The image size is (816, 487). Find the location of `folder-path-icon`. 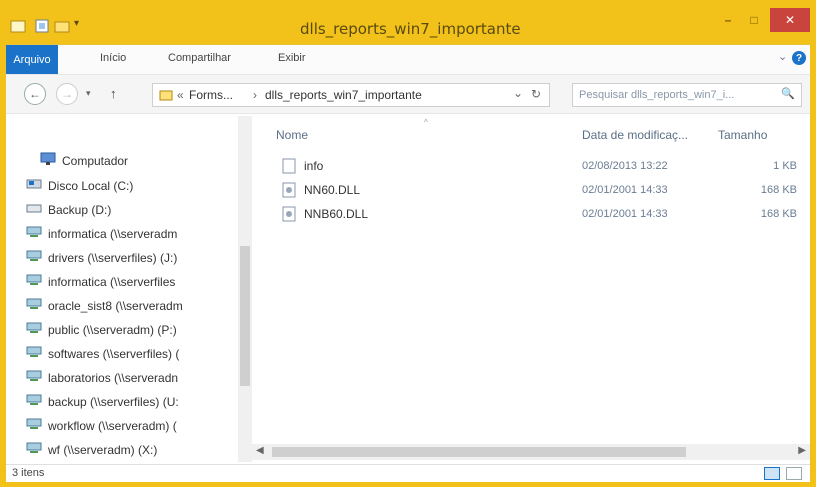

folder-path-icon is located at coordinates (166, 96).